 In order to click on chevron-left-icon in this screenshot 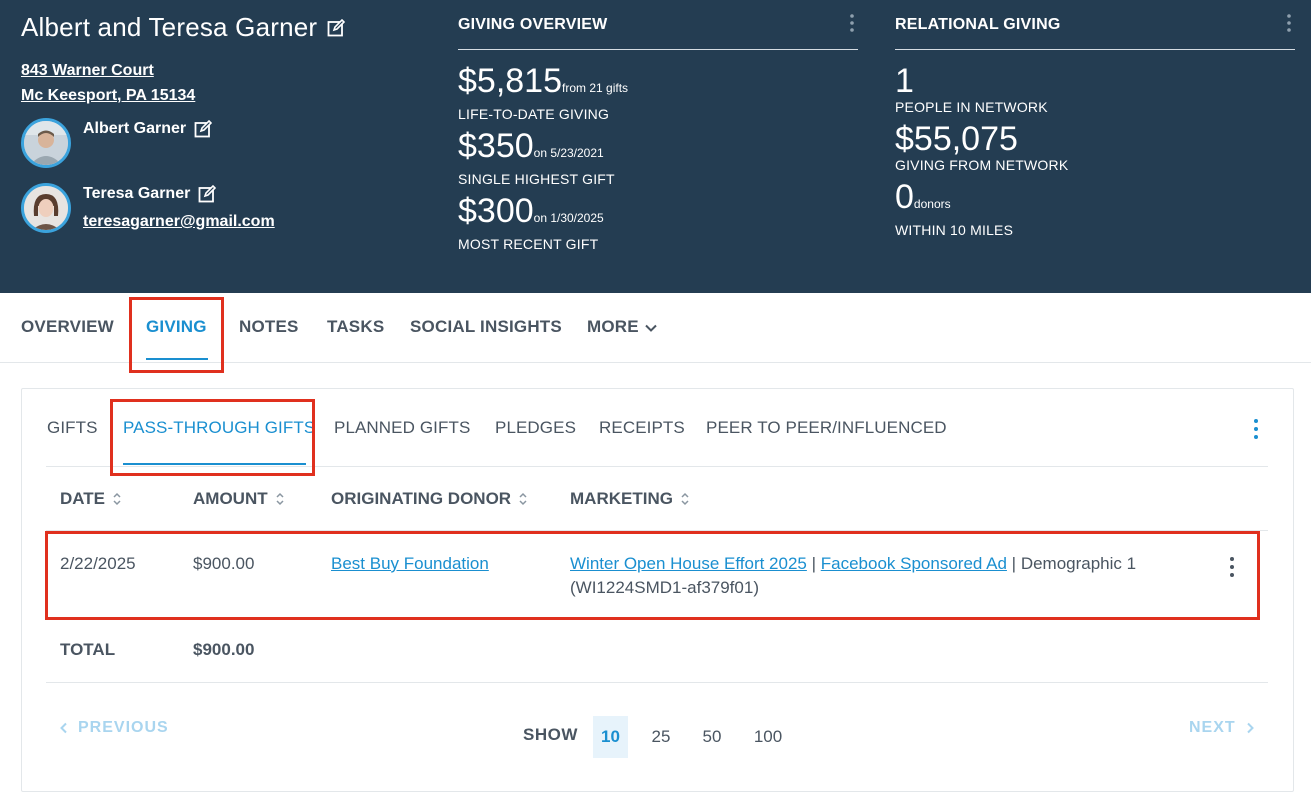, I will do `click(63, 728)`.